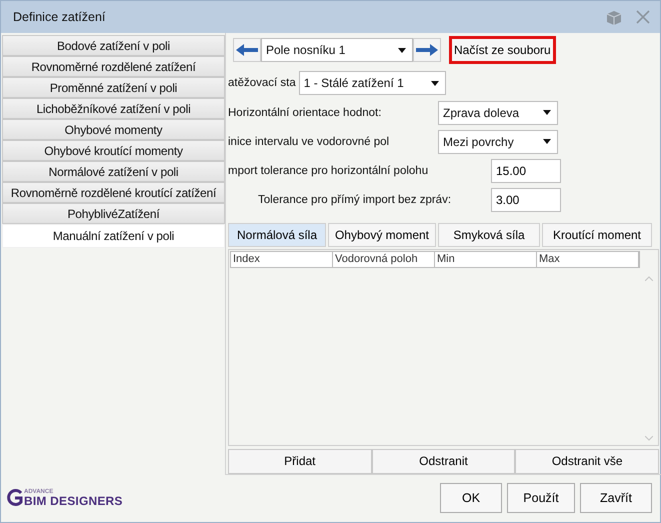 This screenshot has height=523, width=661. I want to click on dropdown-field: 1 - Stálé zatížení 1, so click(372, 83).